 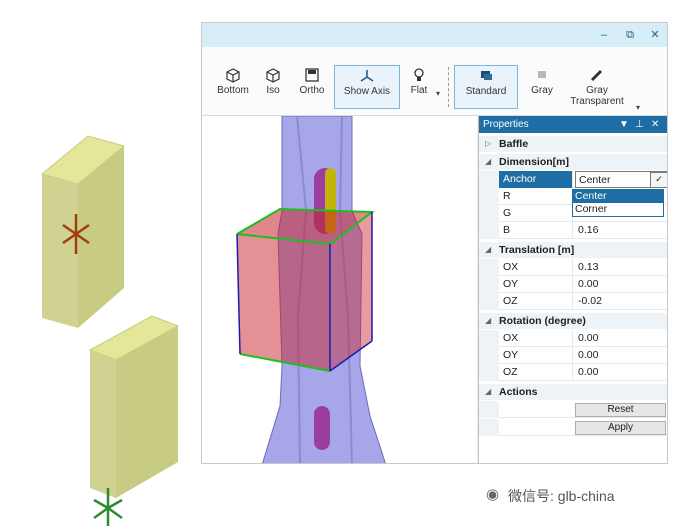 I want to click on translation-oz-row: OZ -0.02, so click(x=573, y=301).